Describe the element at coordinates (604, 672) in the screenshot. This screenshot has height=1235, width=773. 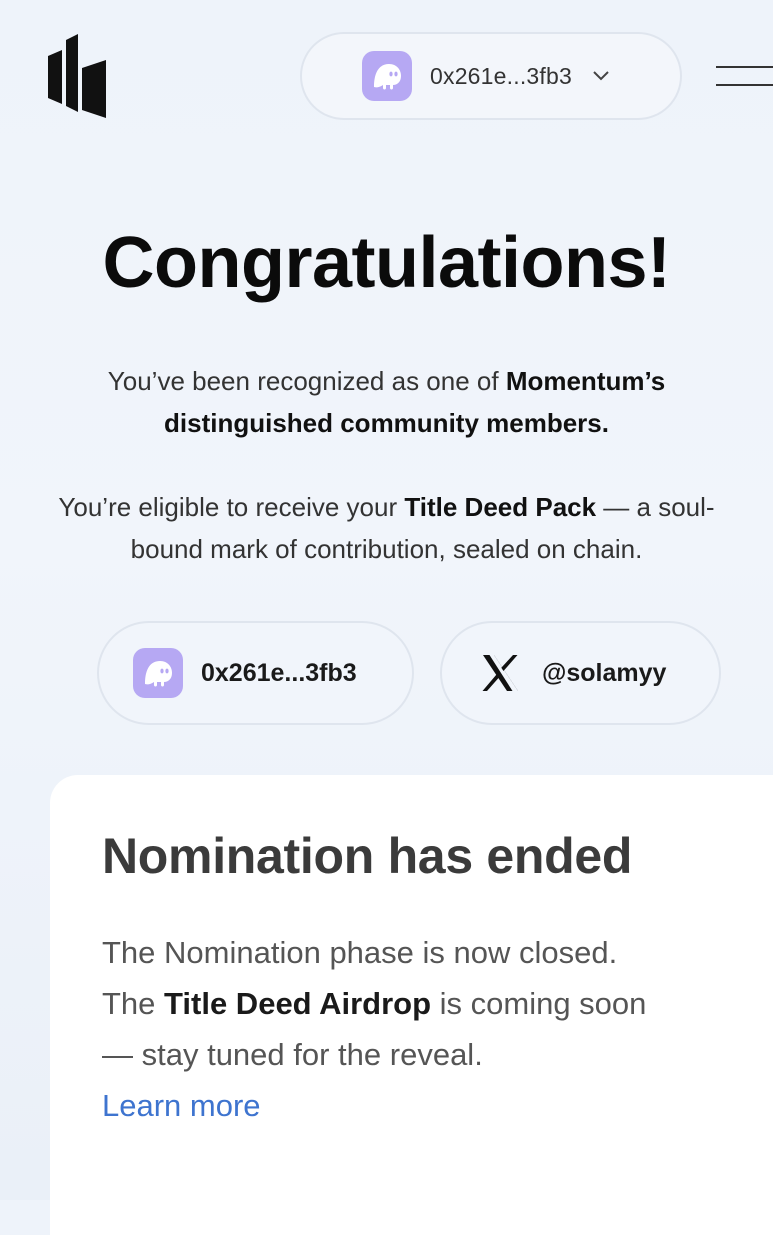
I see `x-handle-label: @solamyy` at that location.